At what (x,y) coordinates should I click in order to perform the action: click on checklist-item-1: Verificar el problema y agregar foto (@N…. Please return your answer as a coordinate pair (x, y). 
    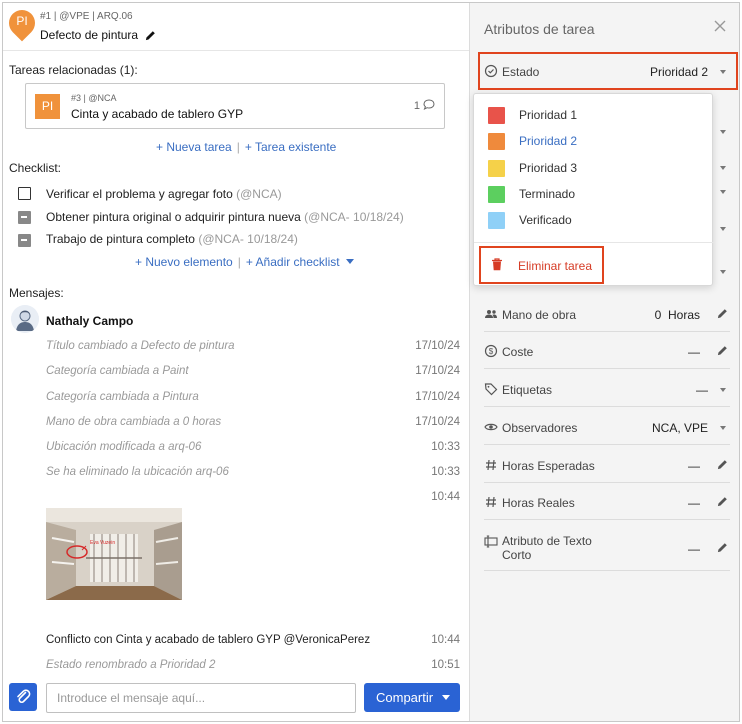
    Looking at the image, I should click on (164, 194).